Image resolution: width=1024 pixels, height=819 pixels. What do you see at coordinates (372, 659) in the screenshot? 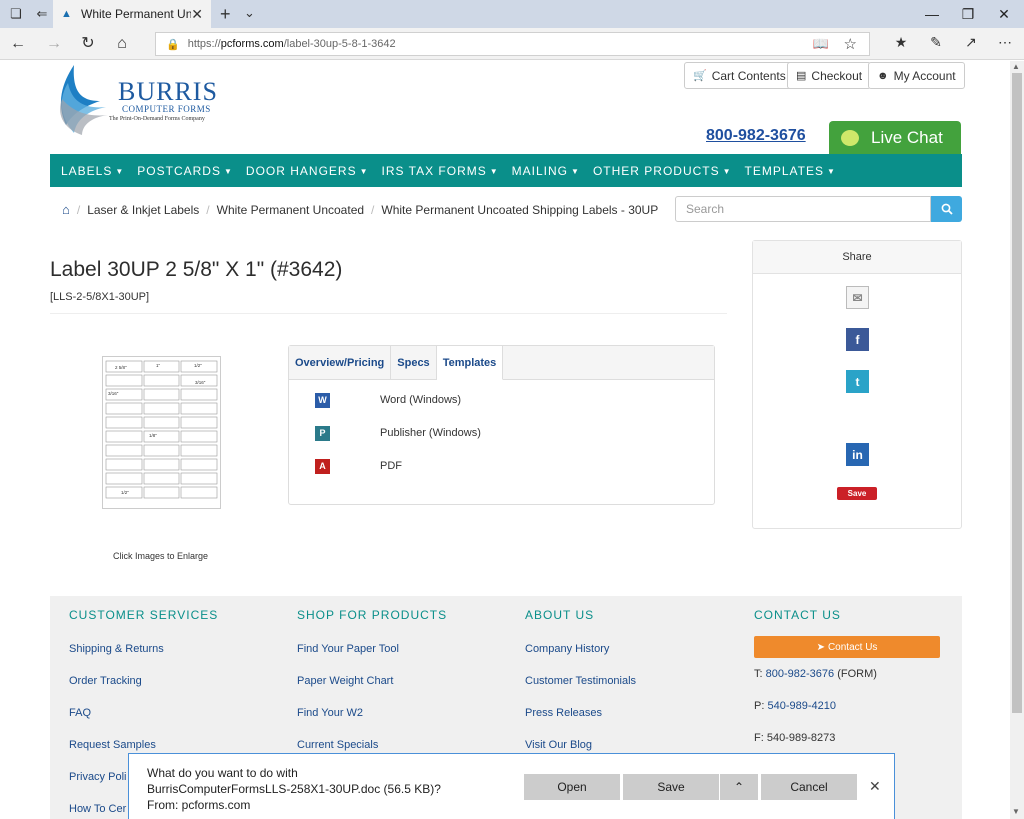
I see `footer-link: Find Your Paper Tool` at bounding box center [372, 659].